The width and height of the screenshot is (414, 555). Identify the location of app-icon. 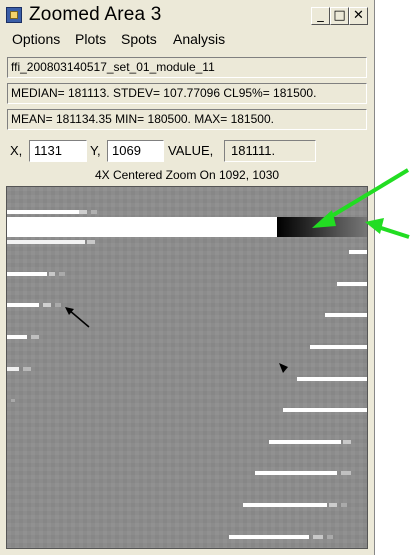
(14, 15).